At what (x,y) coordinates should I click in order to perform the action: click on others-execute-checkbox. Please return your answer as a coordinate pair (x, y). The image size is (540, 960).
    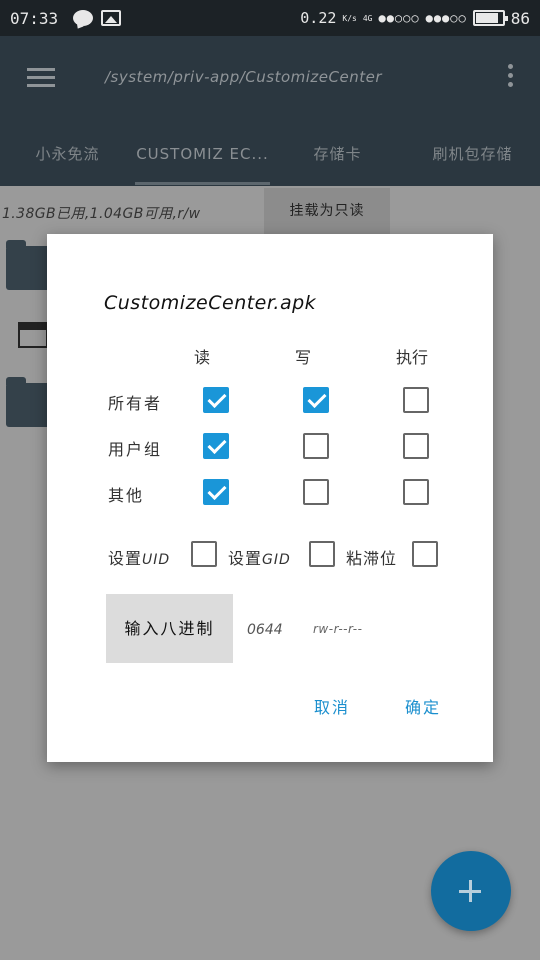
    Looking at the image, I should click on (416, 492).